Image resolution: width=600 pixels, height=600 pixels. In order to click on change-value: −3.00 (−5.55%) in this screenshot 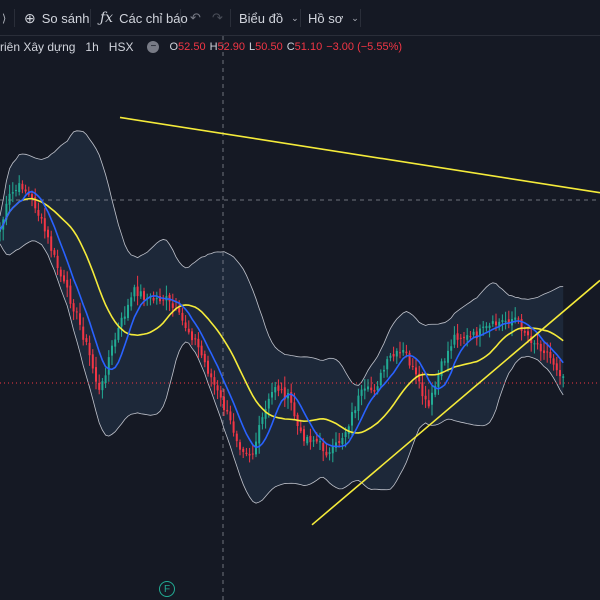, I will do `click(364, 47)`.